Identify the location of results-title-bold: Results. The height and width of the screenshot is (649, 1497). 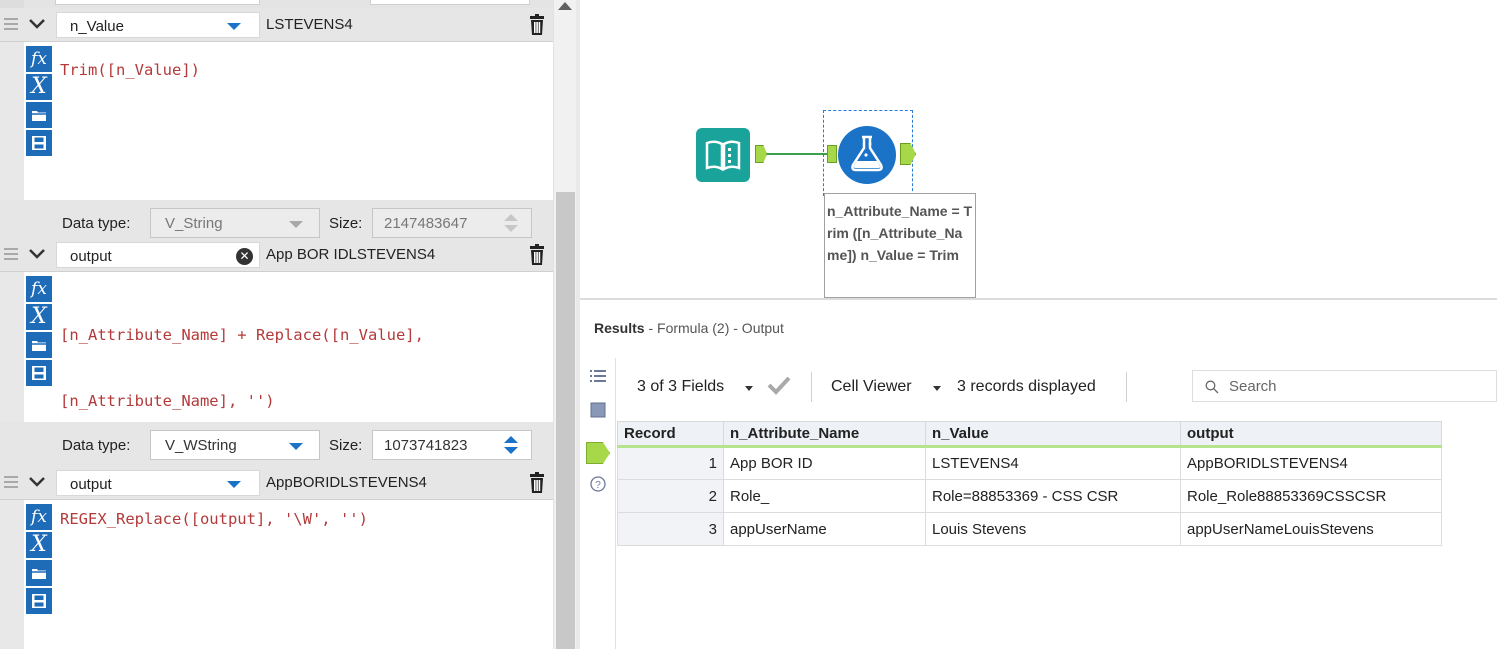
(619, 328).